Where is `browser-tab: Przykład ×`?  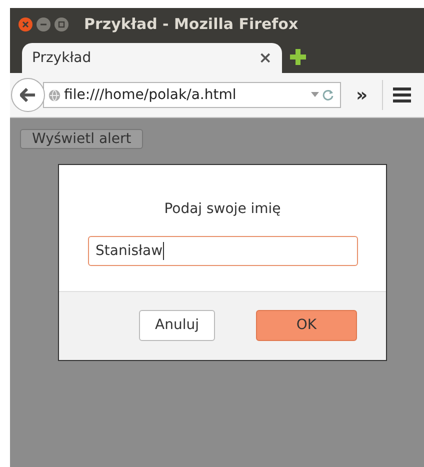
browser-tab: Przykład × is located at coordinates (152, 58).